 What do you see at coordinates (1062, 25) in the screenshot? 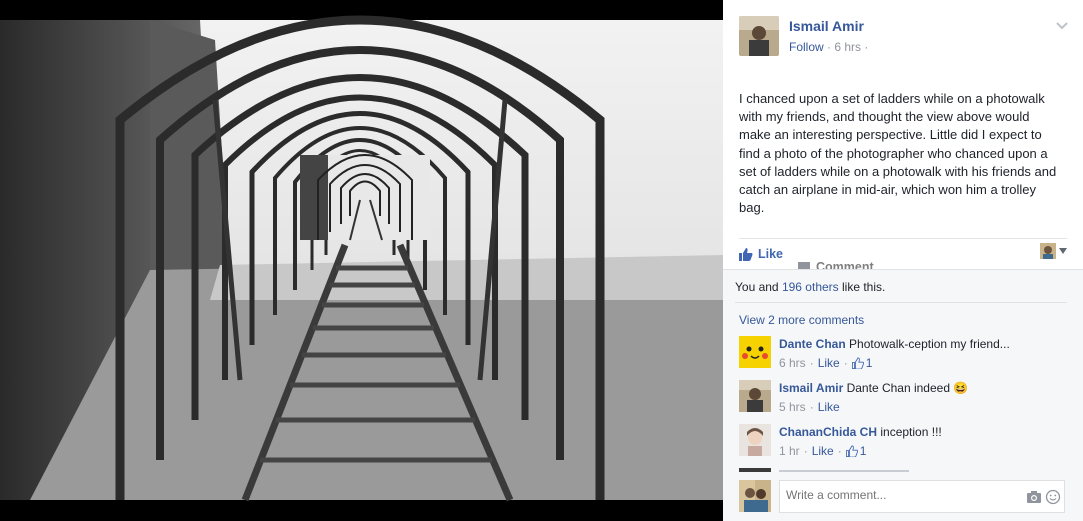
I see `chevron-down-icon` at bounding box center [1062, 25].